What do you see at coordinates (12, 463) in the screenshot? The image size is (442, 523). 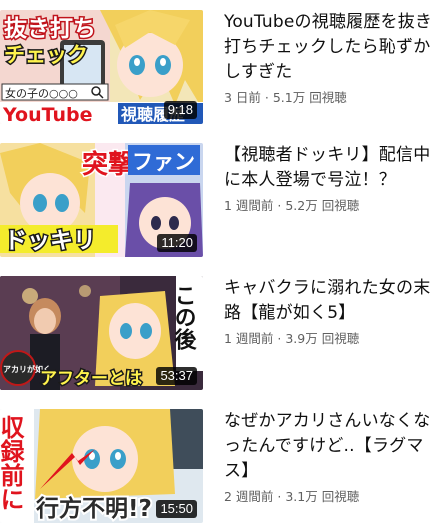 I see `thumb-text-a: 収録前に` at bounding box center [12, 463].